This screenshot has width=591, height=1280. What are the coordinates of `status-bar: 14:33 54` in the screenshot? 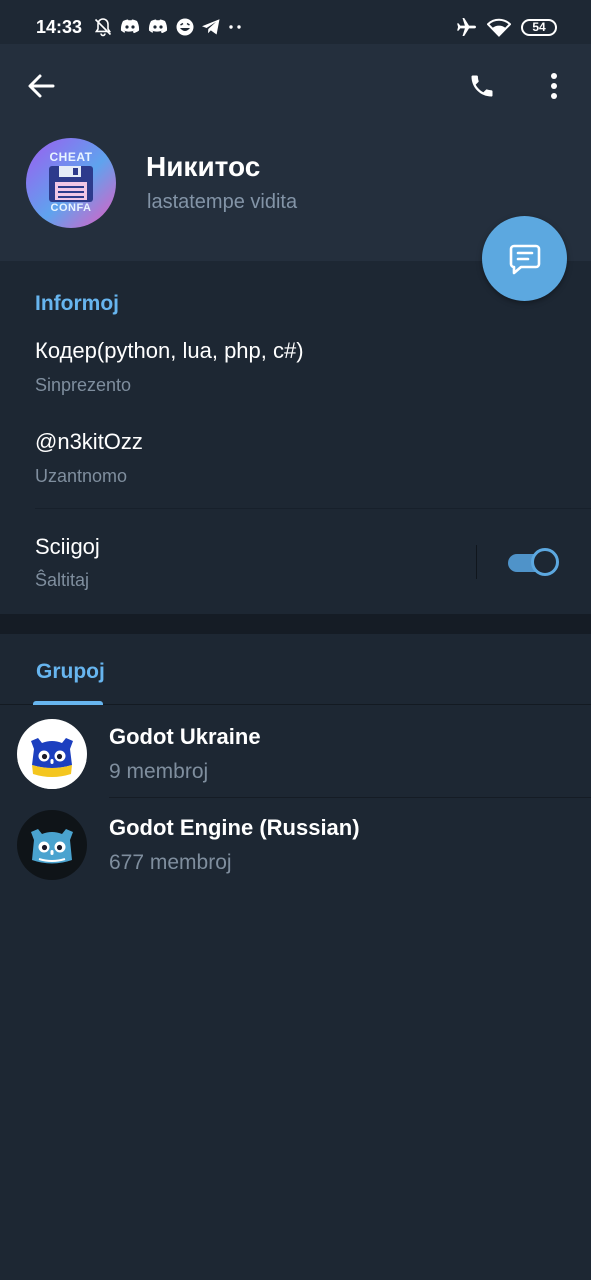 It's located at (295, 22).